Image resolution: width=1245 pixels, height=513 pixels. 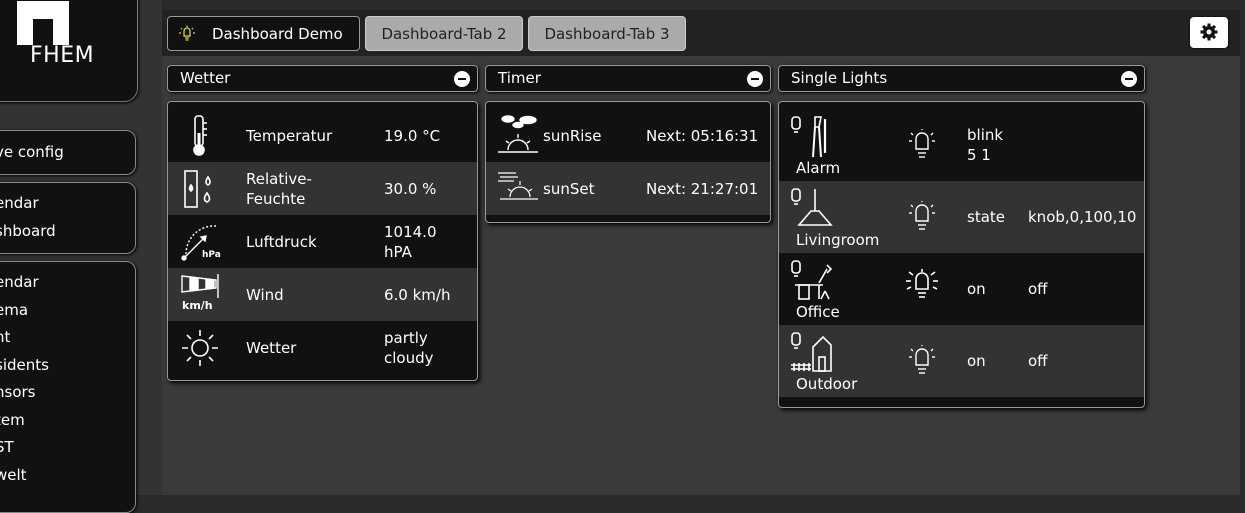 I want to click on menu-group-rooms: endar ema nt sidents nsors tem ST welt, so click(x=68, y=387).